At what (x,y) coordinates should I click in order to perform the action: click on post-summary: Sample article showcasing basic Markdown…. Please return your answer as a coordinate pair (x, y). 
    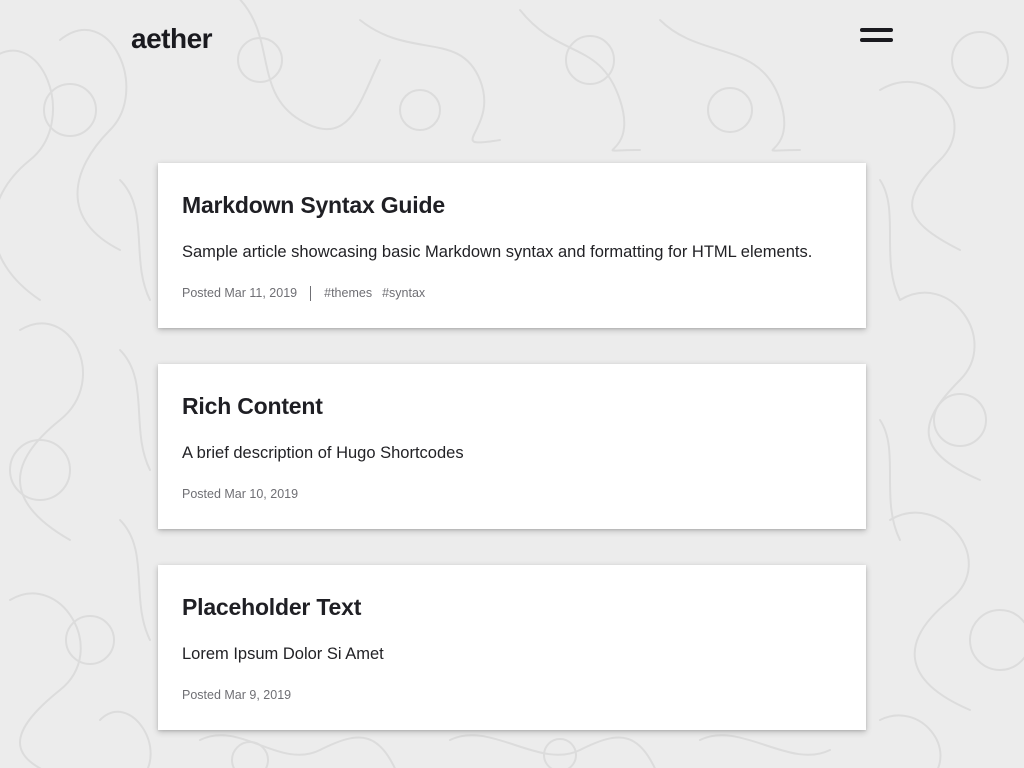
    Looking at the image, I should click on (497, 252).